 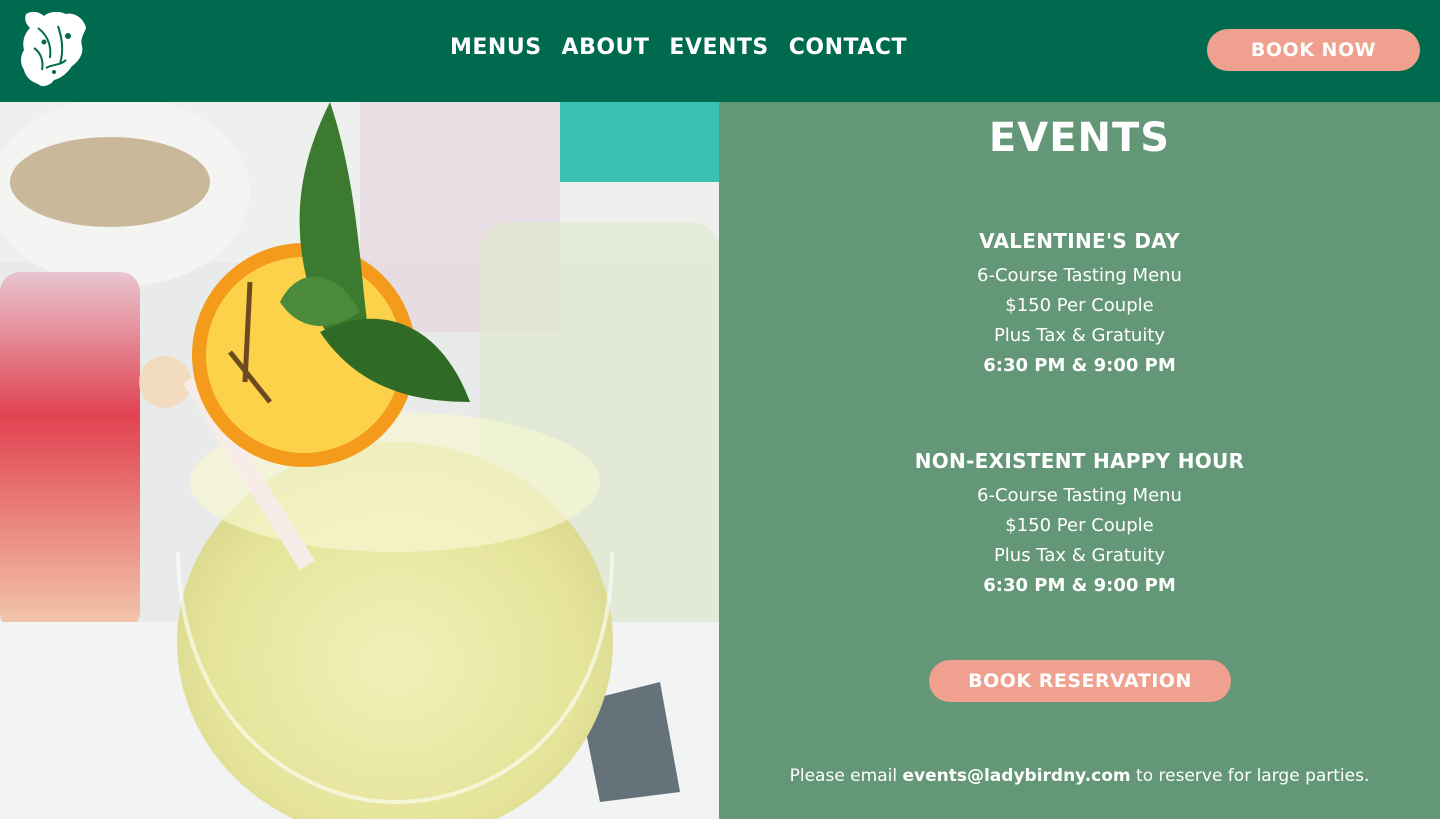 I want to click on ladybird-logo-icon, so click(x=54, y=48).